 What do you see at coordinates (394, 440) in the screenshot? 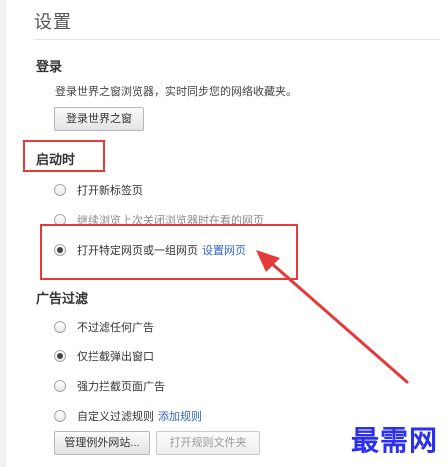
I see `watermark-logo: 最需网` at bounding box center [394, 440].